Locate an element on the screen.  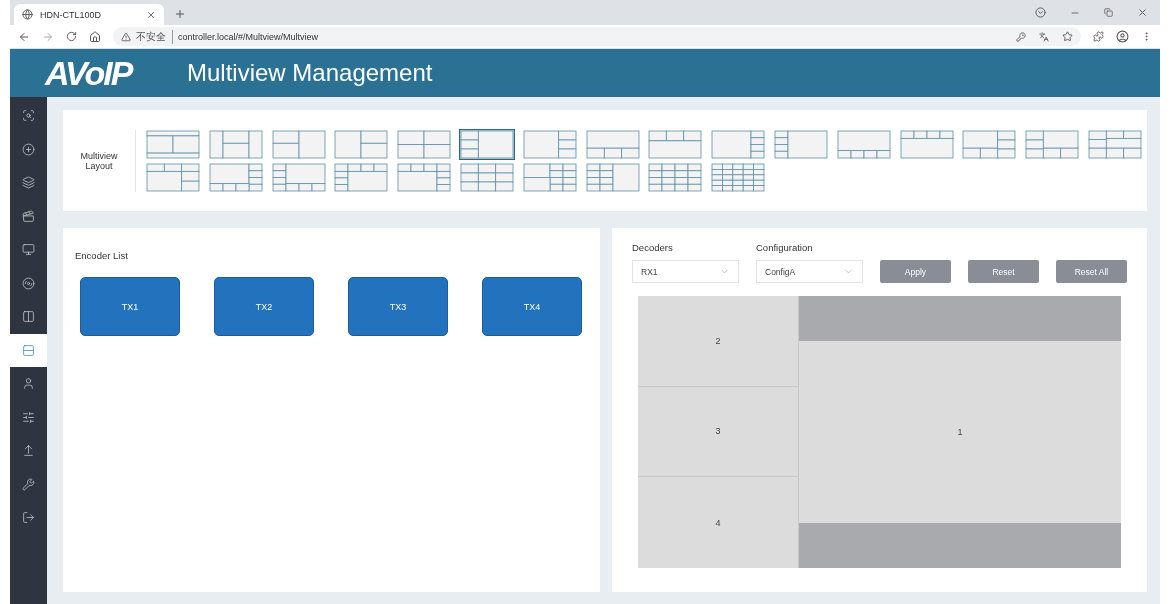
forward-icon is located at coordinates (48, 36).